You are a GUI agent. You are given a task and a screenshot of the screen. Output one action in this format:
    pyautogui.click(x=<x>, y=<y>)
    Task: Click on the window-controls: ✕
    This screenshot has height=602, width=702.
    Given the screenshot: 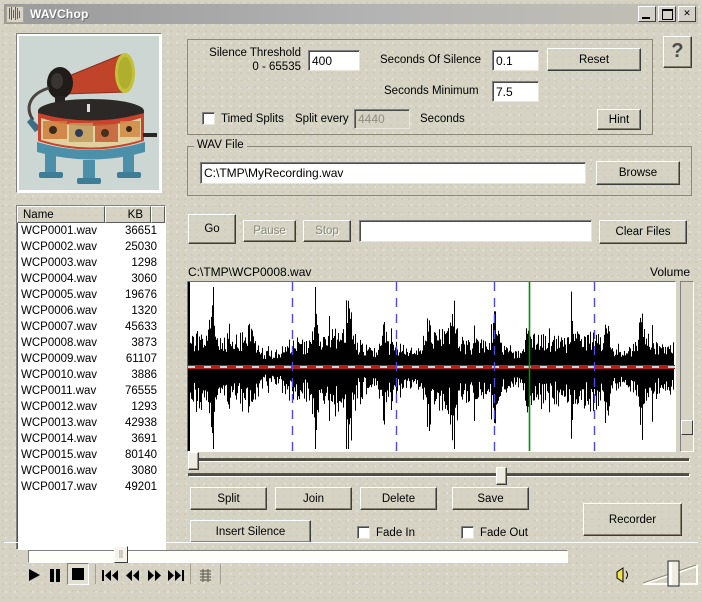 What is the action you would take?
    pyautogui.click(x=668, y=14)
    